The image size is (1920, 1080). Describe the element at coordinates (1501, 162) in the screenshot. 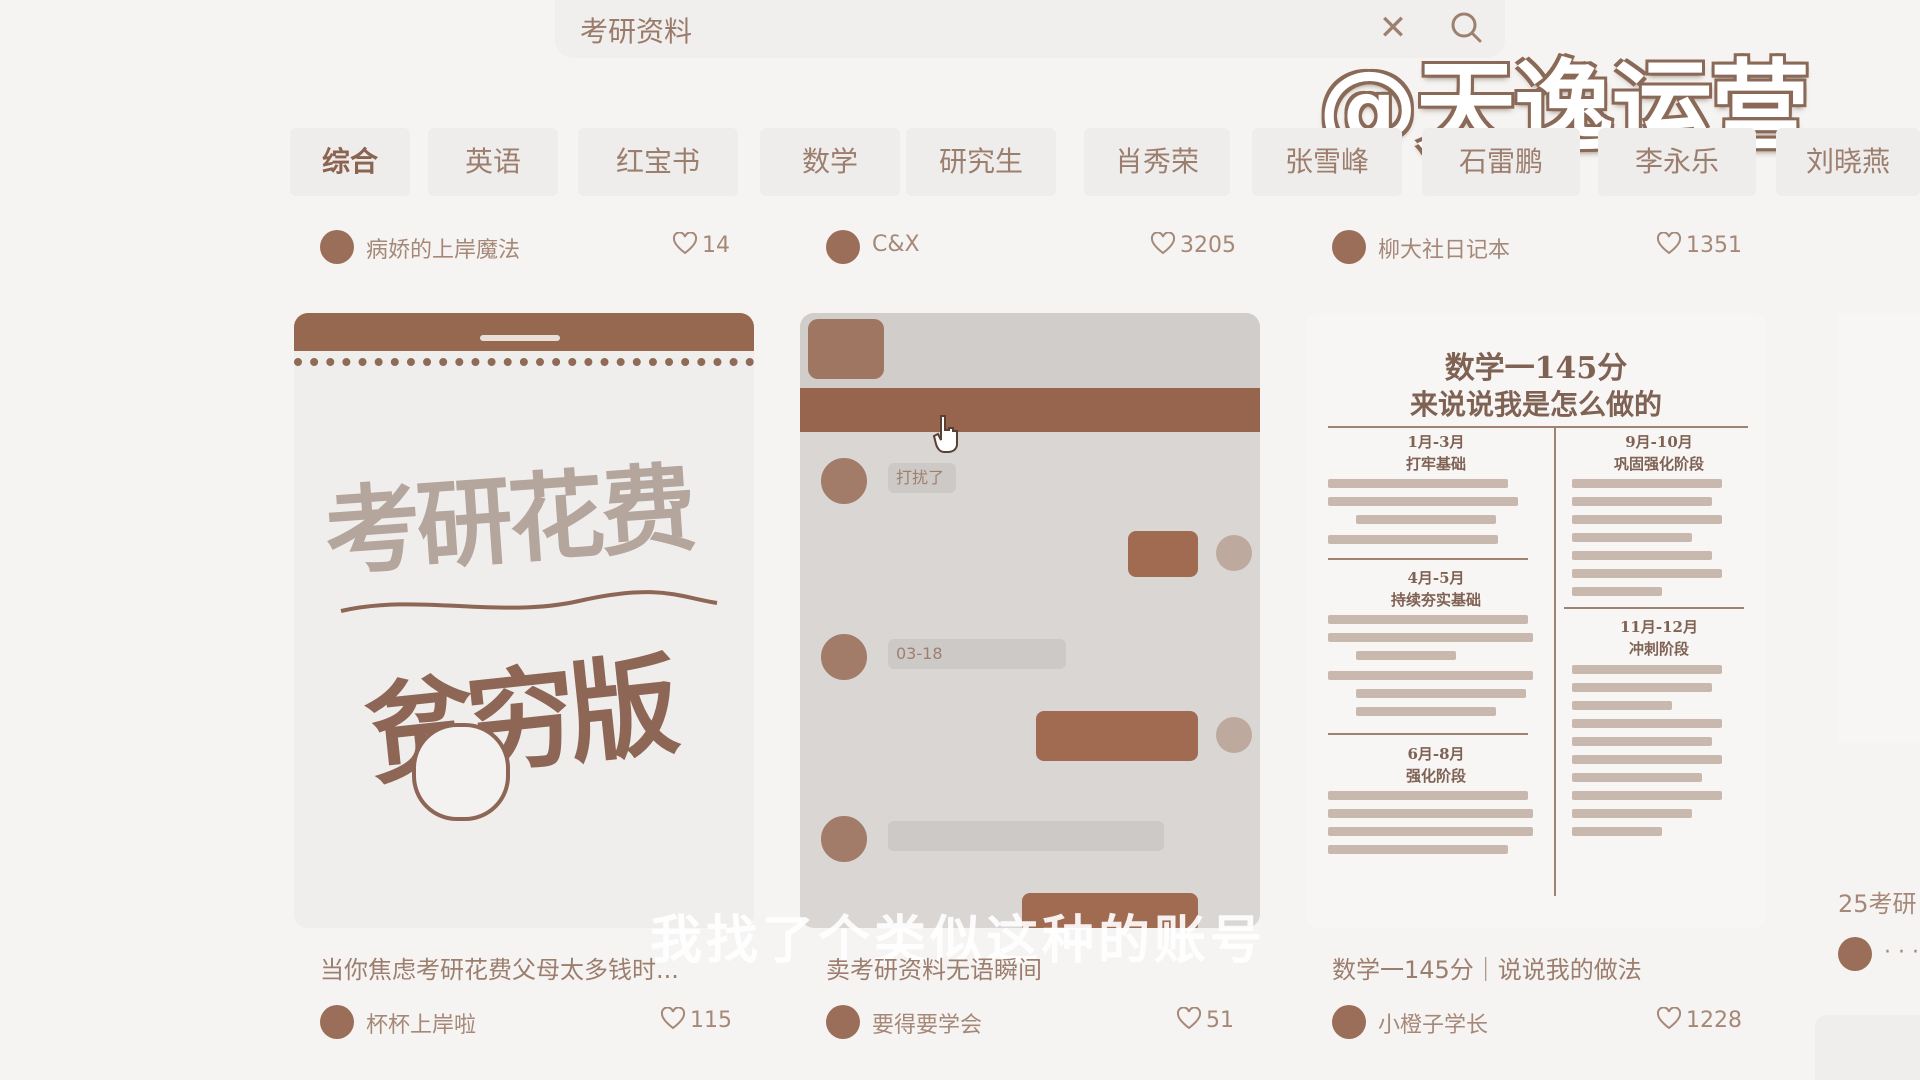

I see `tab-shileipeng: 石雷鹏` at that location.